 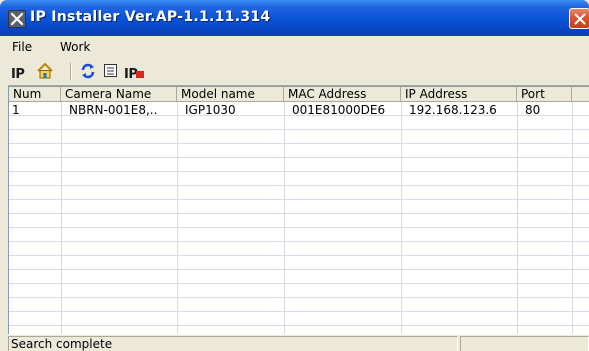 I want to click on column-header-camera-name: Camera Name, so click(x=119, y=94).